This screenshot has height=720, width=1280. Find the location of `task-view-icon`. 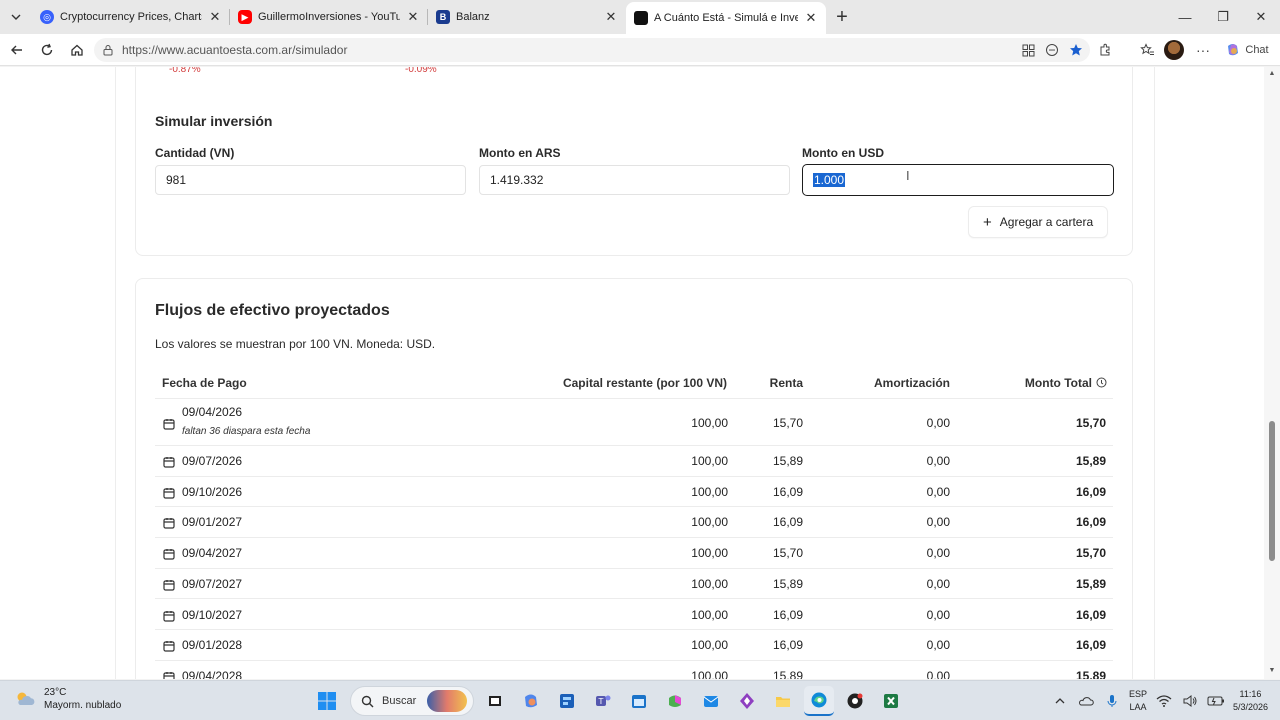

task-view-icon is located at coordinates (495, 701).